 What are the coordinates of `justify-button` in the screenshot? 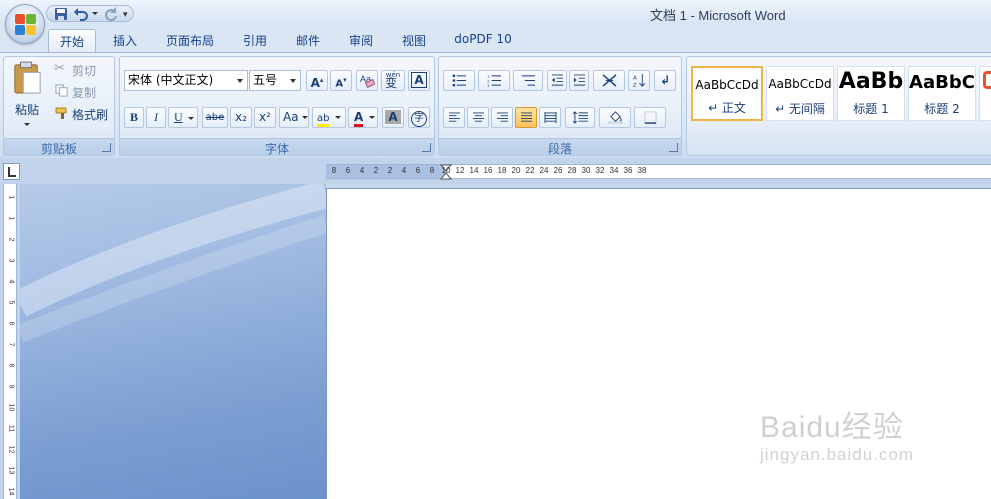 It's located at (526, 117).